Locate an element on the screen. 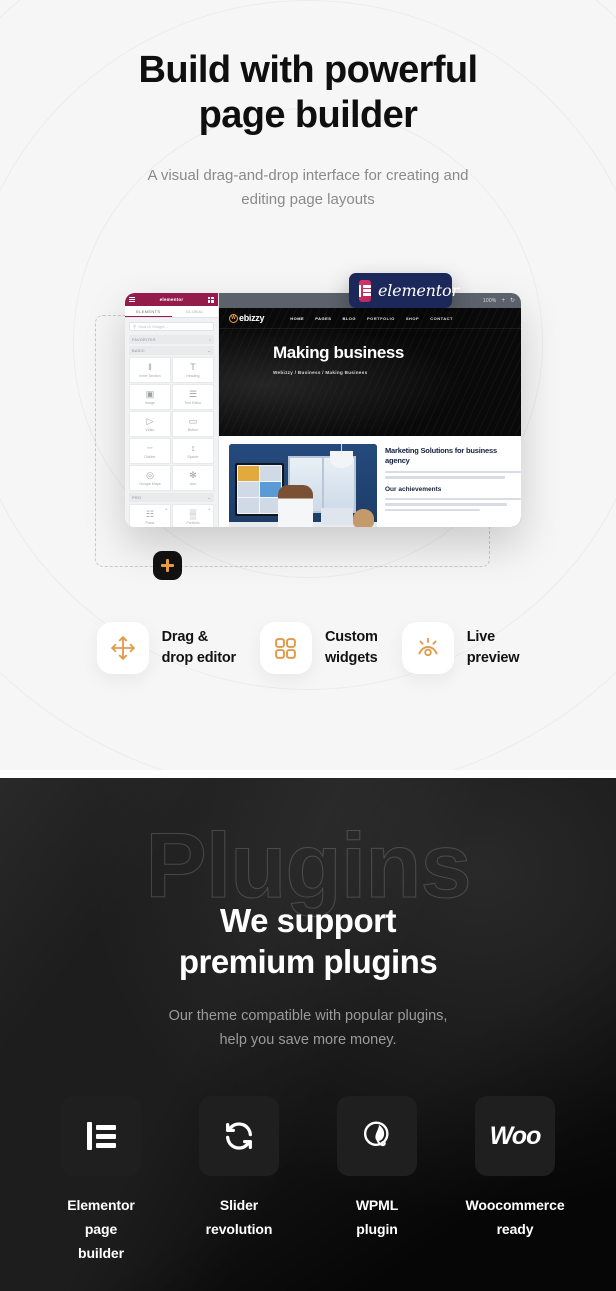 This screenshot has width=616, height=1291. plugin-label-line1: Elementor page is located at coordinates (101, 1217).